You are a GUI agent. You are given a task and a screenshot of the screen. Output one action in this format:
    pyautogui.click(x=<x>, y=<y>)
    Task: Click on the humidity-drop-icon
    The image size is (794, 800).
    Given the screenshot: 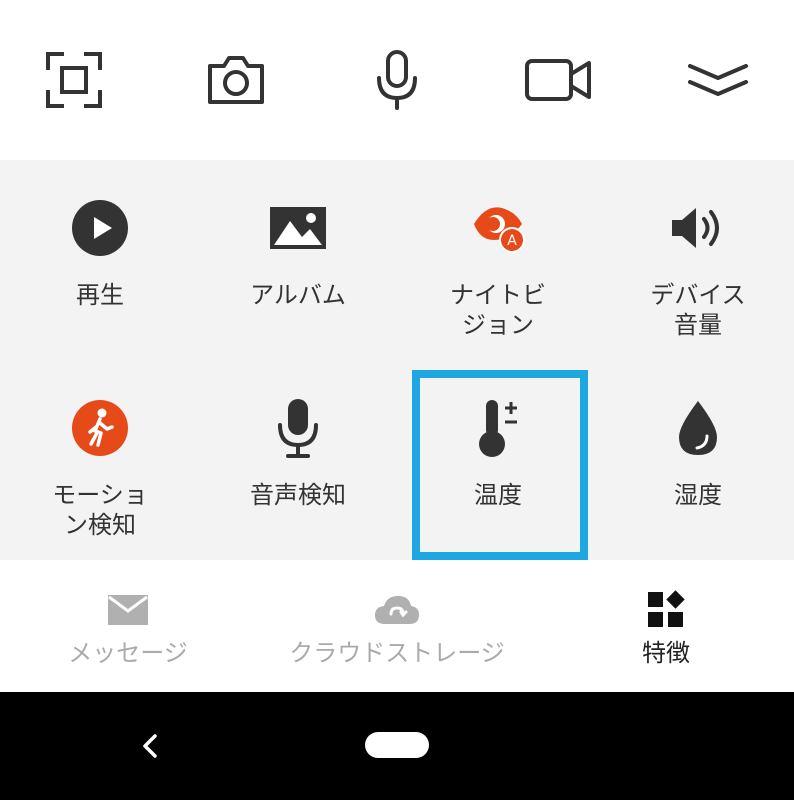 What is the action you would take?
    pyautogui.click(x=698, y=428)
    